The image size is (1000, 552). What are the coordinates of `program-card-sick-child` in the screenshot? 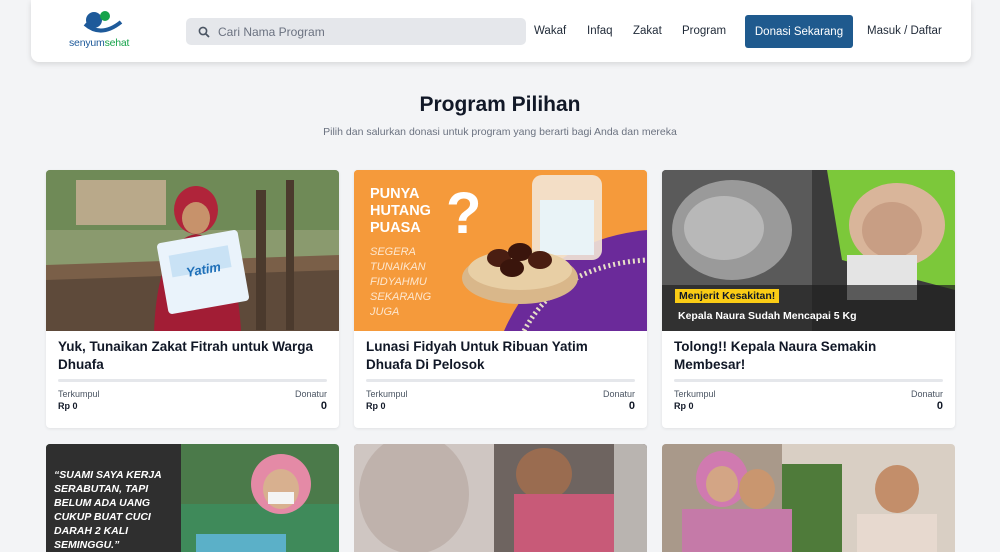 It's located at (500, 498).